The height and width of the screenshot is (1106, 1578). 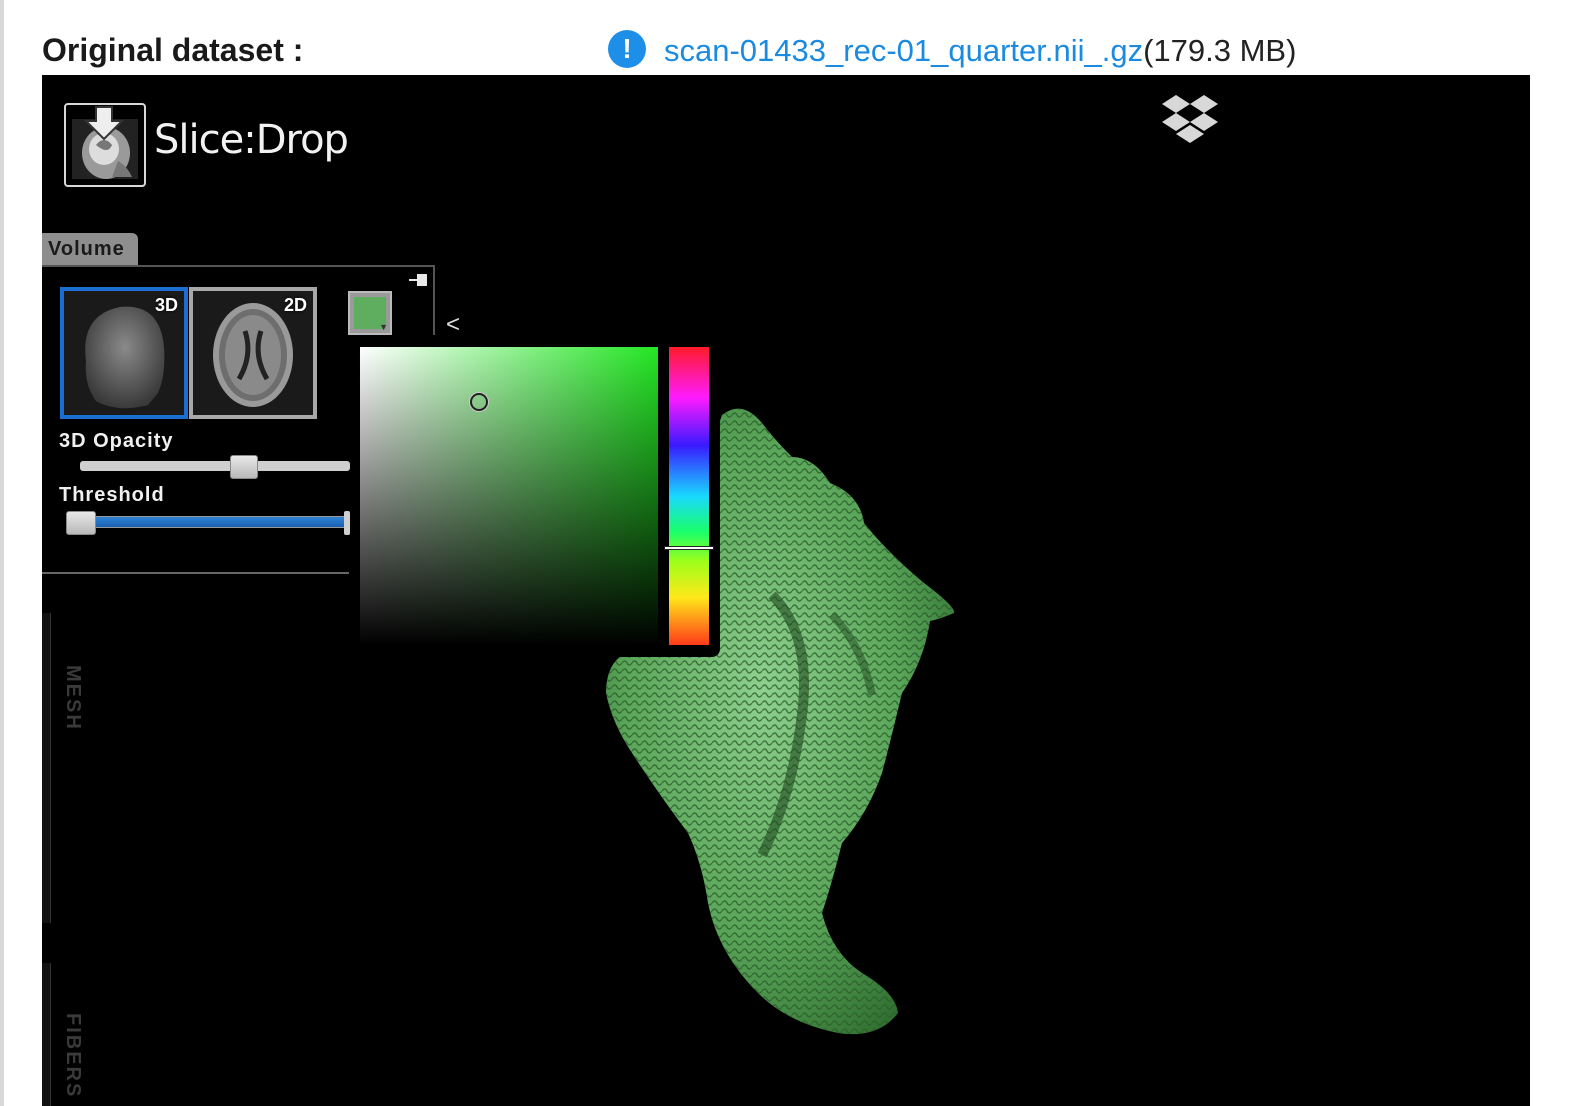 What do you see at coordinates (2, 553) in the screenshot?
I see `page-border` at bounding box center [2, 553].